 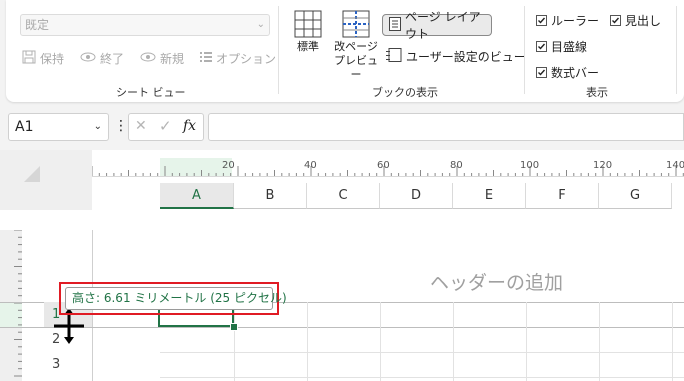 I want to click on ruler-tick-label: 120, so click(x=603, y=165).